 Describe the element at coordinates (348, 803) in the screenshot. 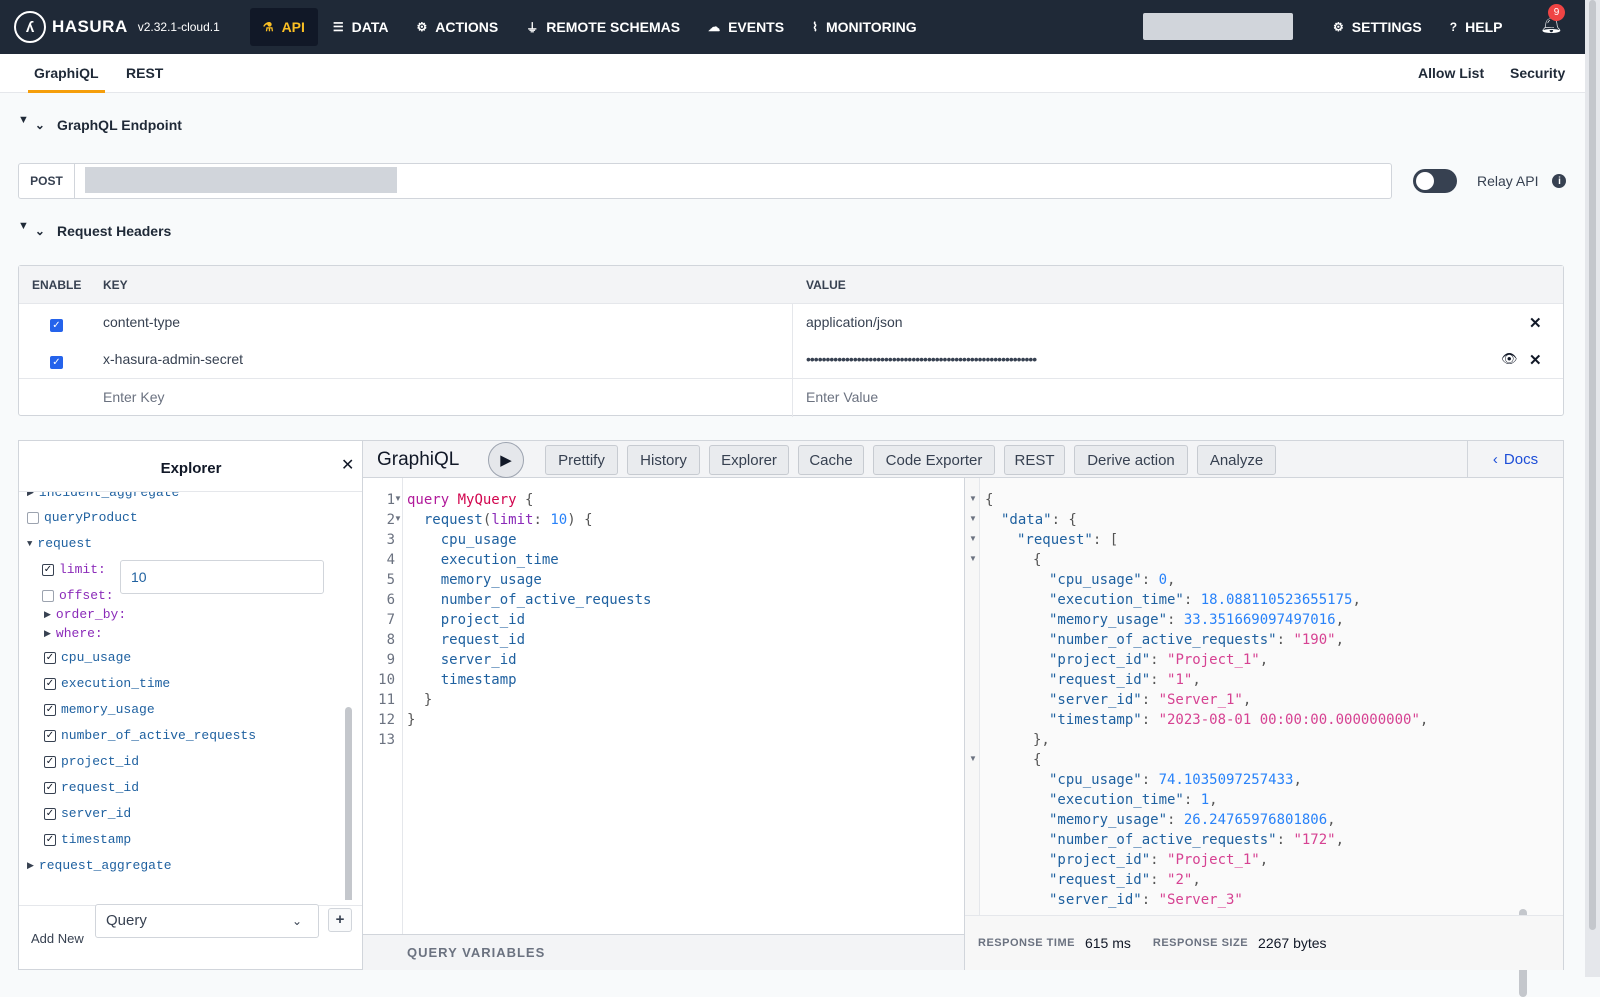

I see `explorer-scrollbar` at that location.